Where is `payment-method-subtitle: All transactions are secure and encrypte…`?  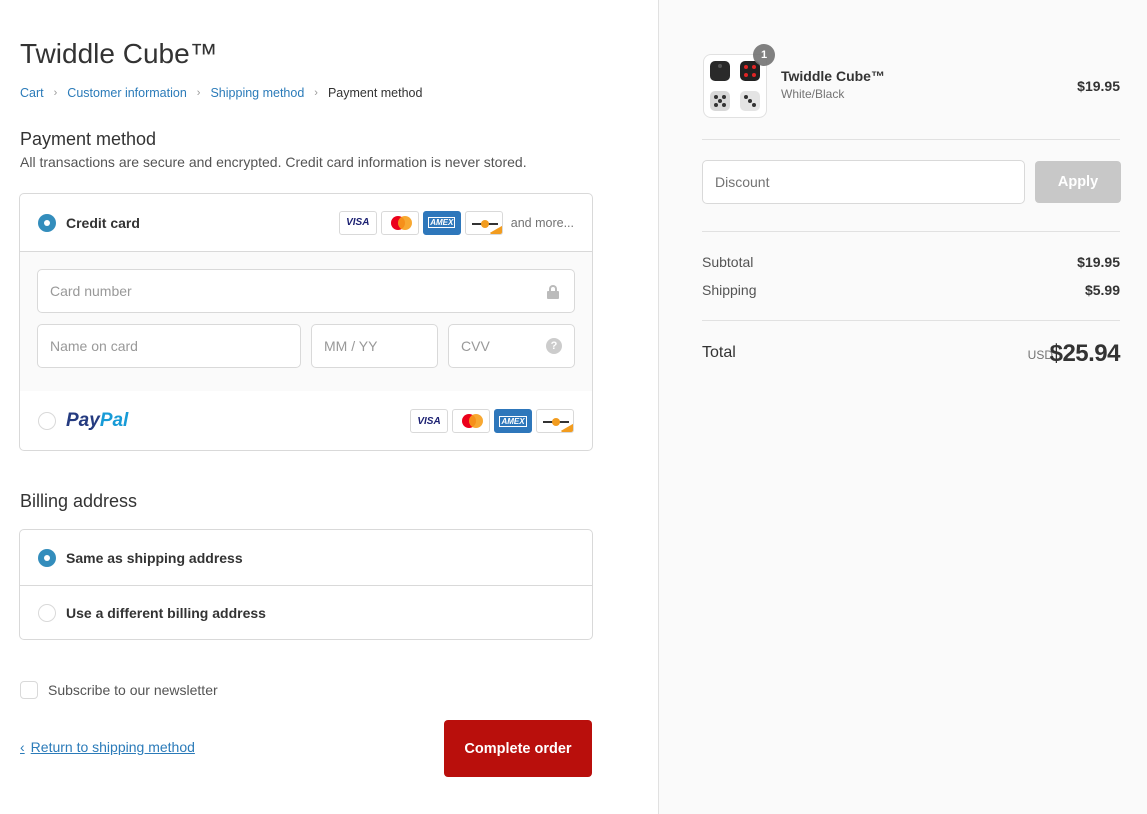 payment-method-subtitle: All transactions are secure and encrypte… is located at coordinates (273, 162).